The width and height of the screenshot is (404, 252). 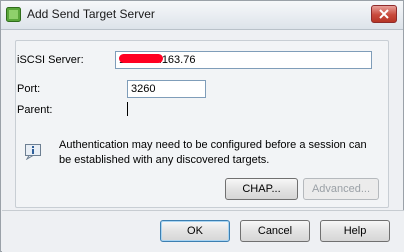 I want to click on title-bar: Add Send Target Server, so click(x=202, y=15).